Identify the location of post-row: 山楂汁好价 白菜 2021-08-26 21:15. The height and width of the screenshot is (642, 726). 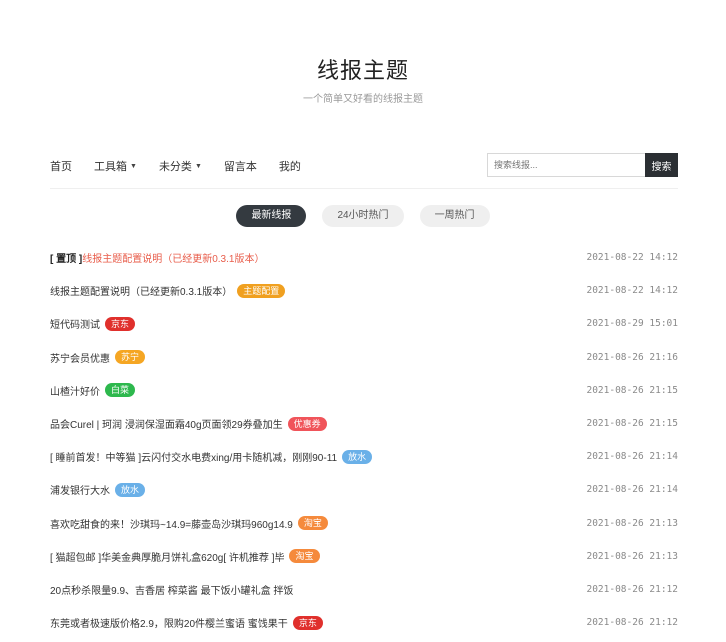
(364, 390).